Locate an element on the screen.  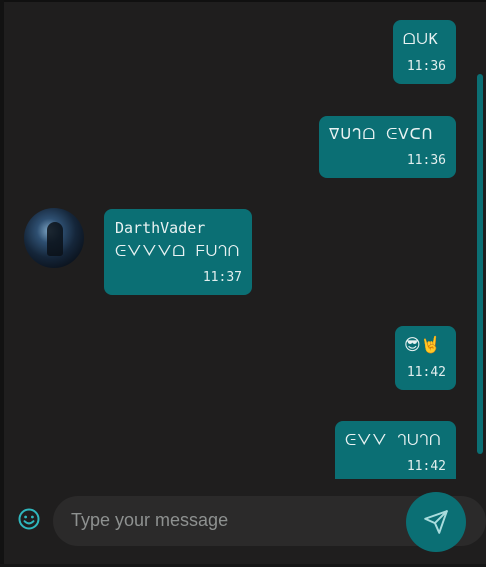
message-bubble-5: ᕮᐯᐯ ᒉᑌᒉᑎ 11:42 is located at coordinates (395, 450).